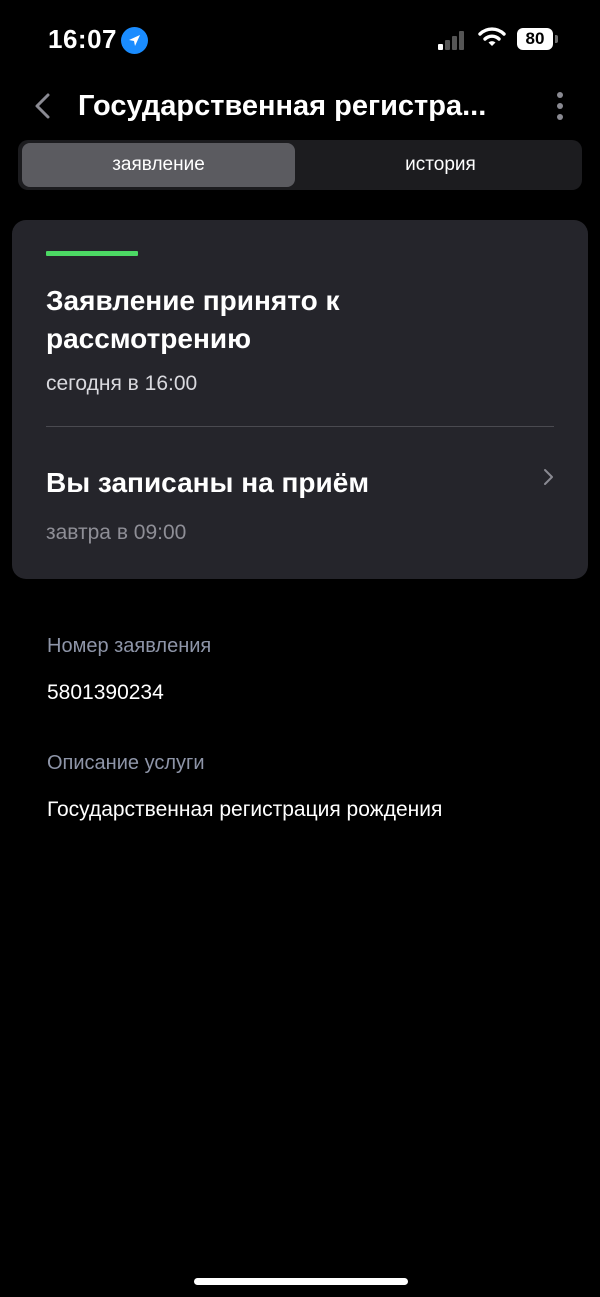 Image resolution: width=600 pixels, height=1297 pixels. What do you see at coordinates (158, 165) in the screenshot?
I see `tab-application: заявление` at bounding box center [158, 165].